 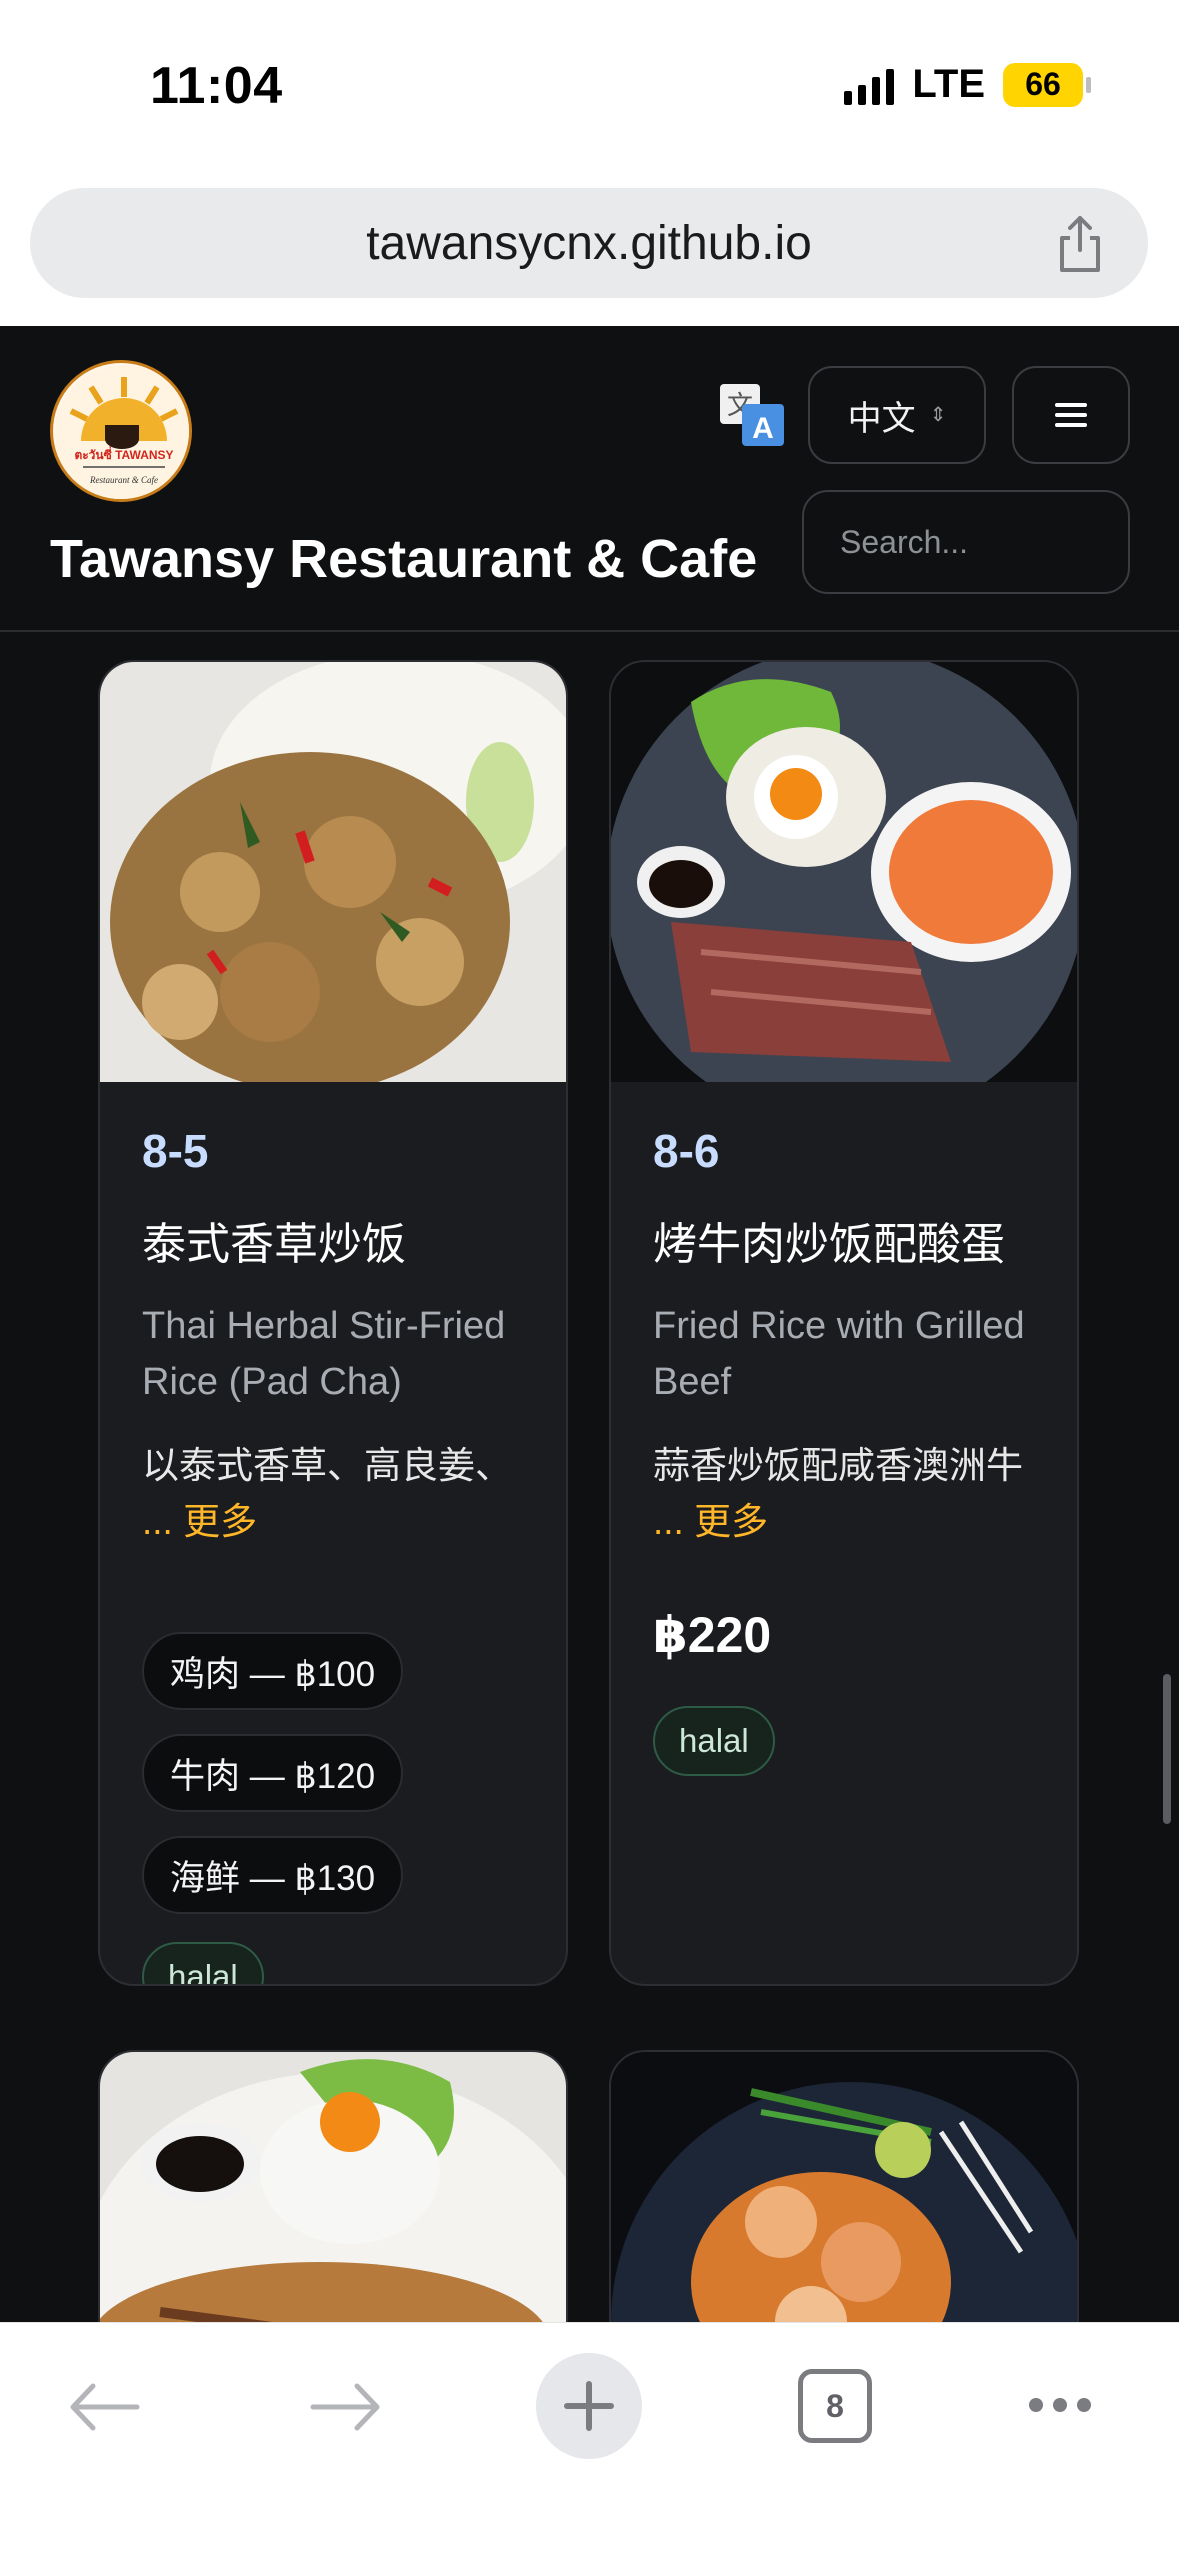 I want to click on restaurant-logo: ตะวันซี่ TAWANSY Restaurant & Cafe, so click(x=121, y=431).